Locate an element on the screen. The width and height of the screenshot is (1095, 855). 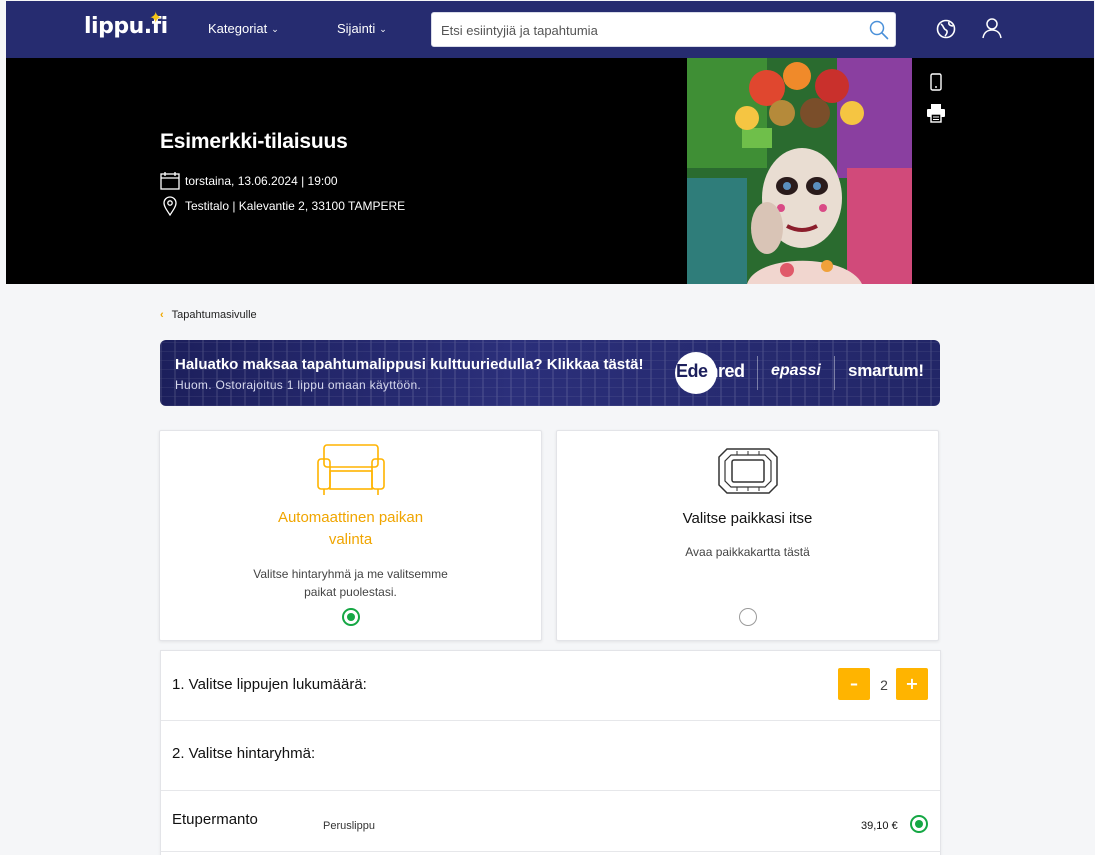
event-date-row: torstaina, 13.06.2024 | 19:00 is located at coordinates (249, 181).